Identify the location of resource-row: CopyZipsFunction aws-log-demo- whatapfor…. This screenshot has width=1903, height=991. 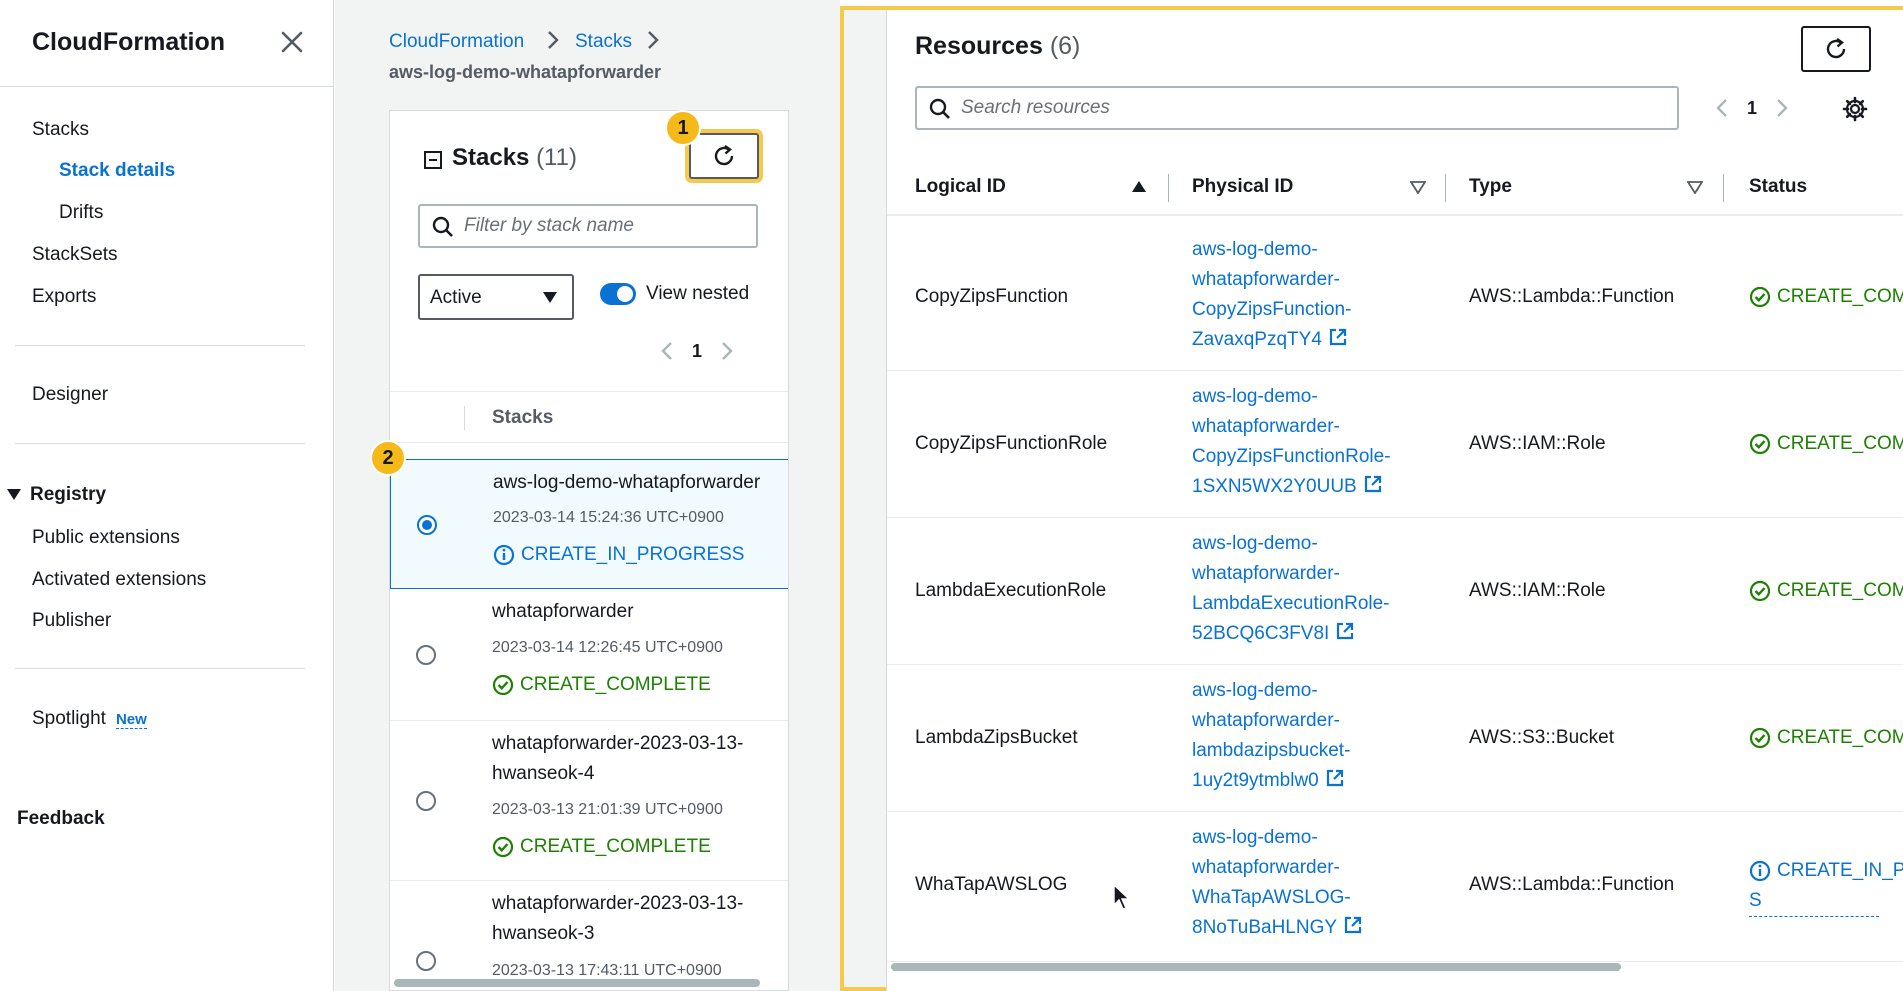
(1395, 297).